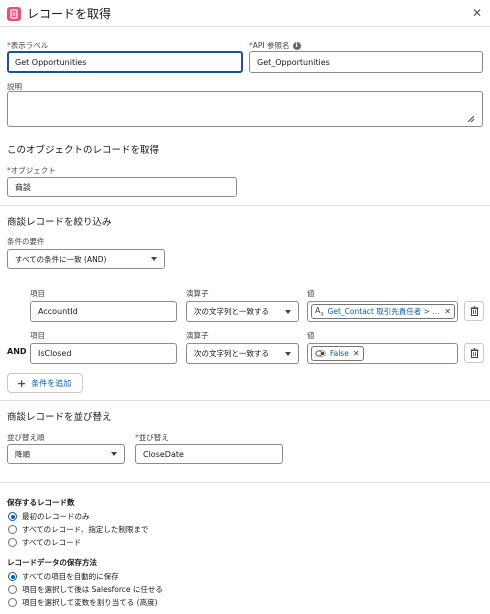  Describe the element at coordinates (59, 222) in the screenshot. I see `filter-section-title: 商談レコードを絞り込み` at that location.